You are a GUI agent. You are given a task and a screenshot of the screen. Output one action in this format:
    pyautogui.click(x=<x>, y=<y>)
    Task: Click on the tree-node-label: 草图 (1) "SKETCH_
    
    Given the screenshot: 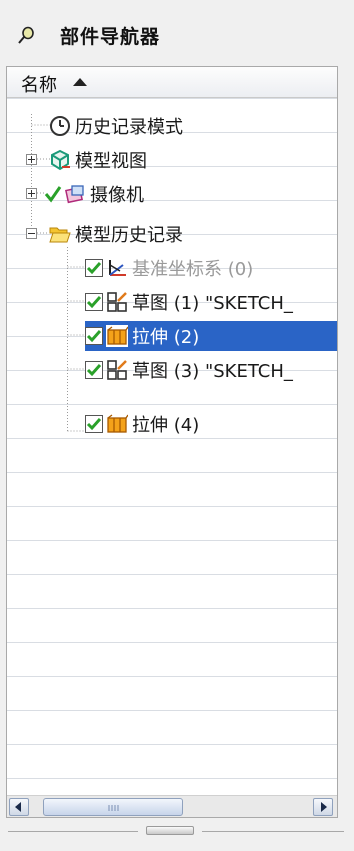 What is the action you would take?
    pyautogui.click(x=212, y=303)
    